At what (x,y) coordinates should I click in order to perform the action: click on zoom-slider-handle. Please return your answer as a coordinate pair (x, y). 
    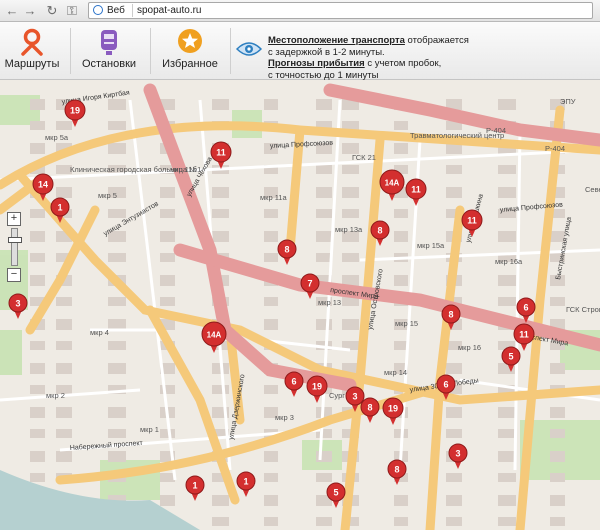
    Looking at the image, I should click on (15, 240).